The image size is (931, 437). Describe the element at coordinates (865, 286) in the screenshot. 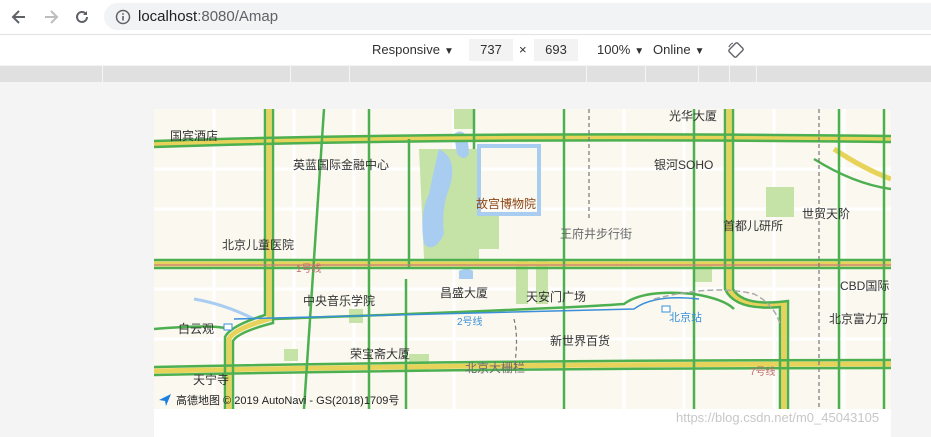

I see `map-label-cbd: CBD国际` at that location.